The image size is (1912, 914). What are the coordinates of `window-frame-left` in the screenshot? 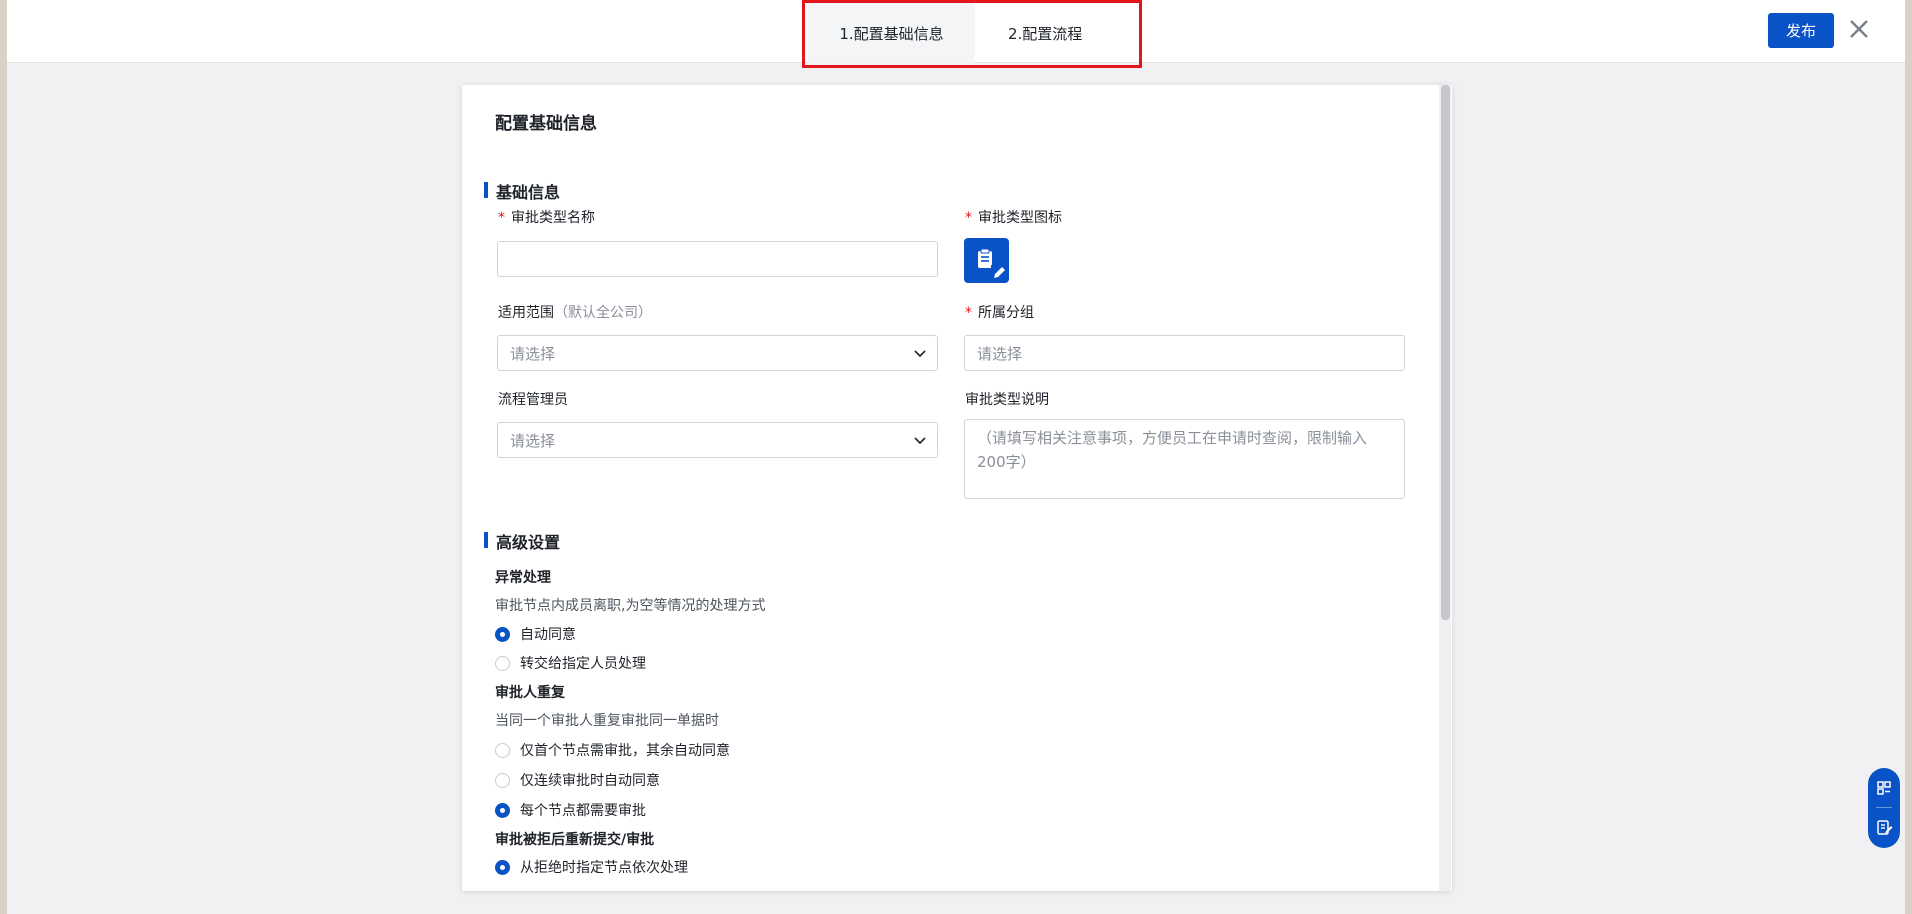 It's located at (3, 457).